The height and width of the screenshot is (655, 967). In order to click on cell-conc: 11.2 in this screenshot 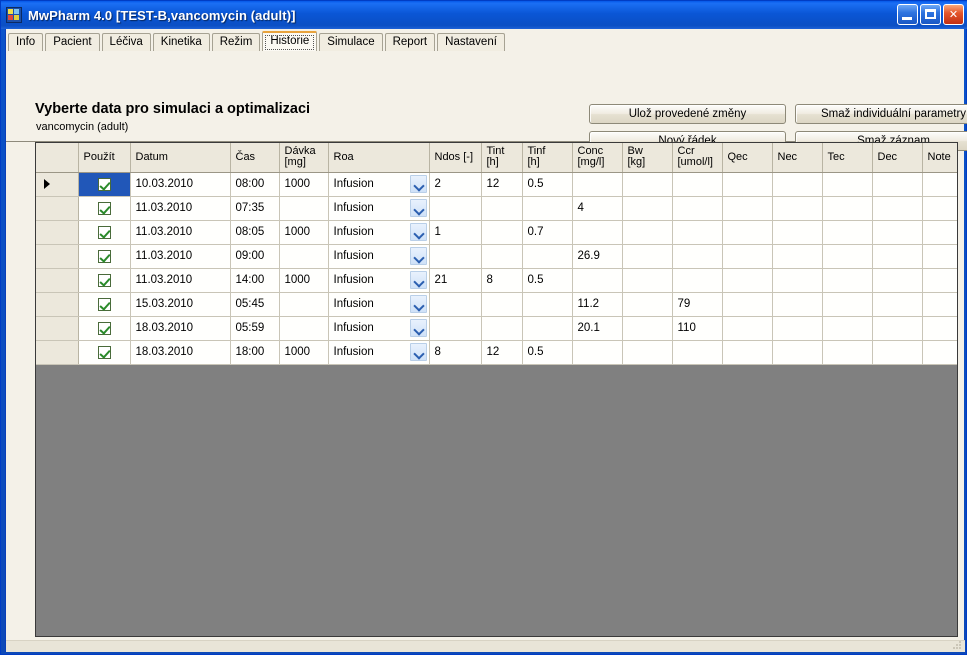, I will do `click(597, 304)`.